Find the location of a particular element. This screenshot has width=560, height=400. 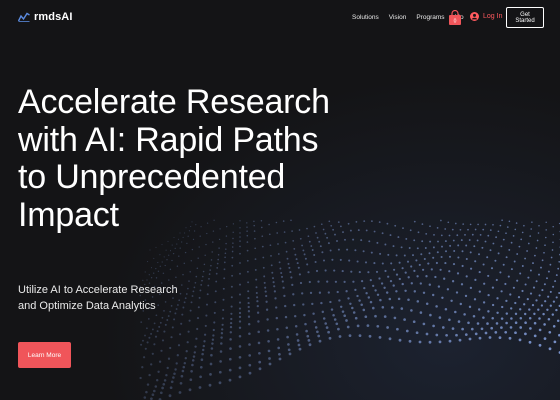

learn-more-button: Learn More is located at coordinates (44, 355).